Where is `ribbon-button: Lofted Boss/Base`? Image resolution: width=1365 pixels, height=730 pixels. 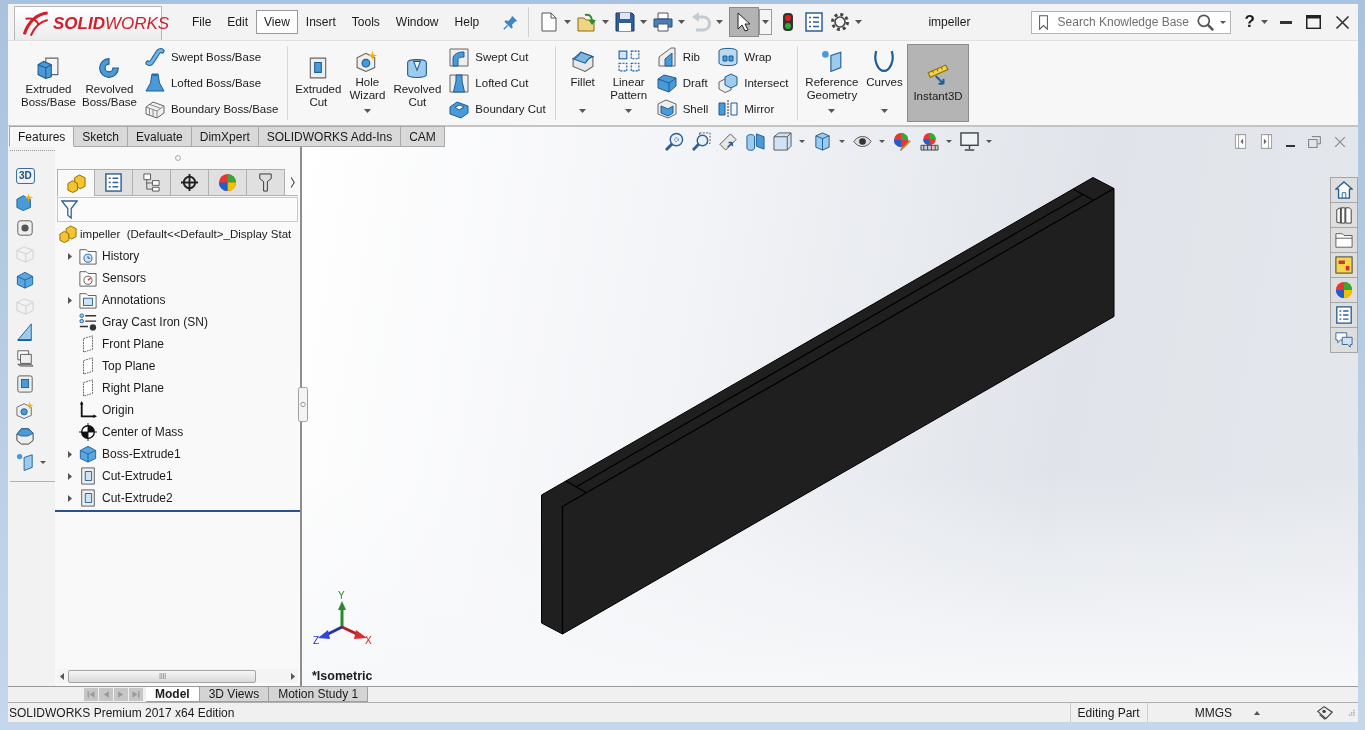 ribbon-button: Lofted Boss/Base is located at coordinates (211, 83).